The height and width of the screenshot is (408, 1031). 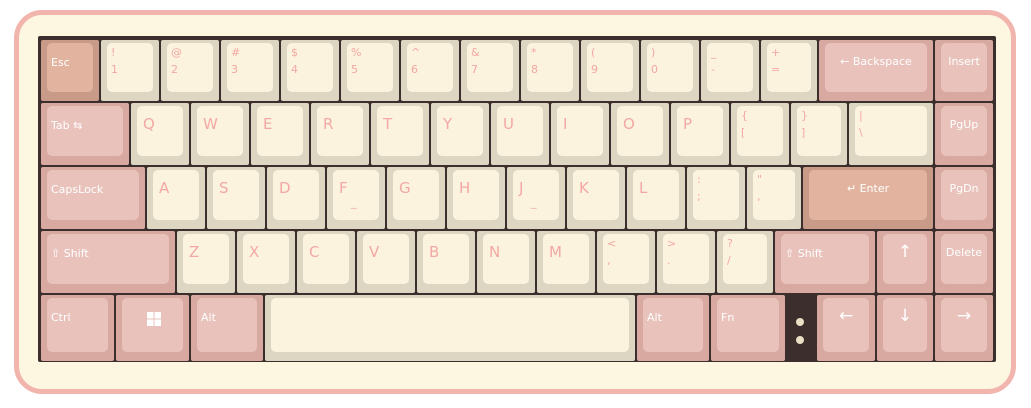 I want to click on key-i: I, so click(x=580, y=134).